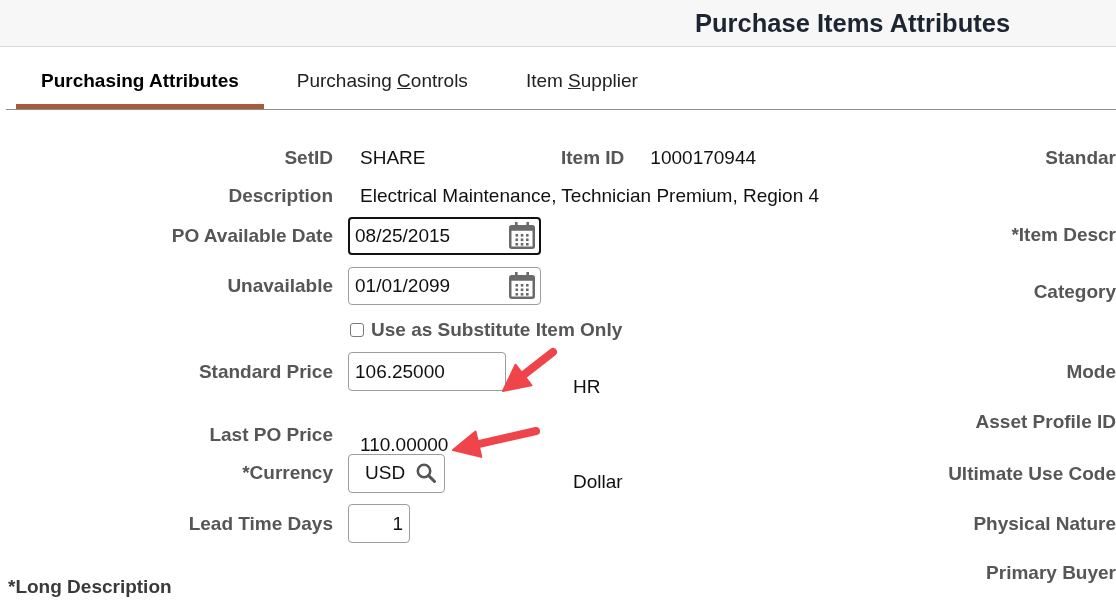 This screenshot has height=600, width=1116. Describe the element at coordinates (280, 196) in the screenshot. I see `field-label: Description` at that location.